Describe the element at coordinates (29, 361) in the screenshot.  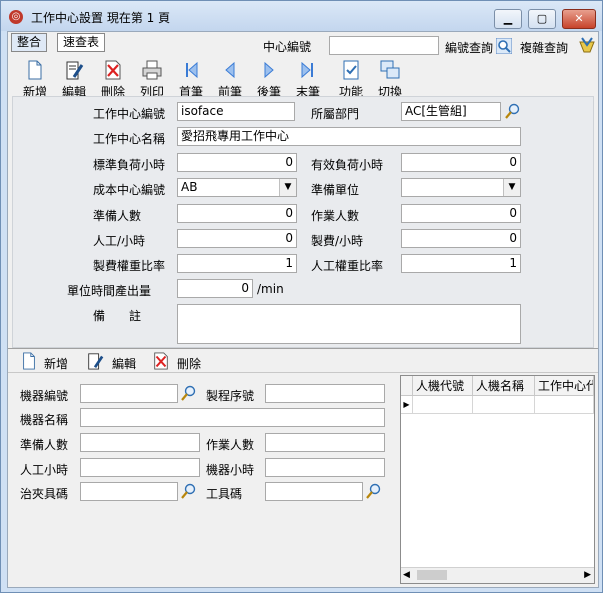
I see `detail-new-icon` at that location.